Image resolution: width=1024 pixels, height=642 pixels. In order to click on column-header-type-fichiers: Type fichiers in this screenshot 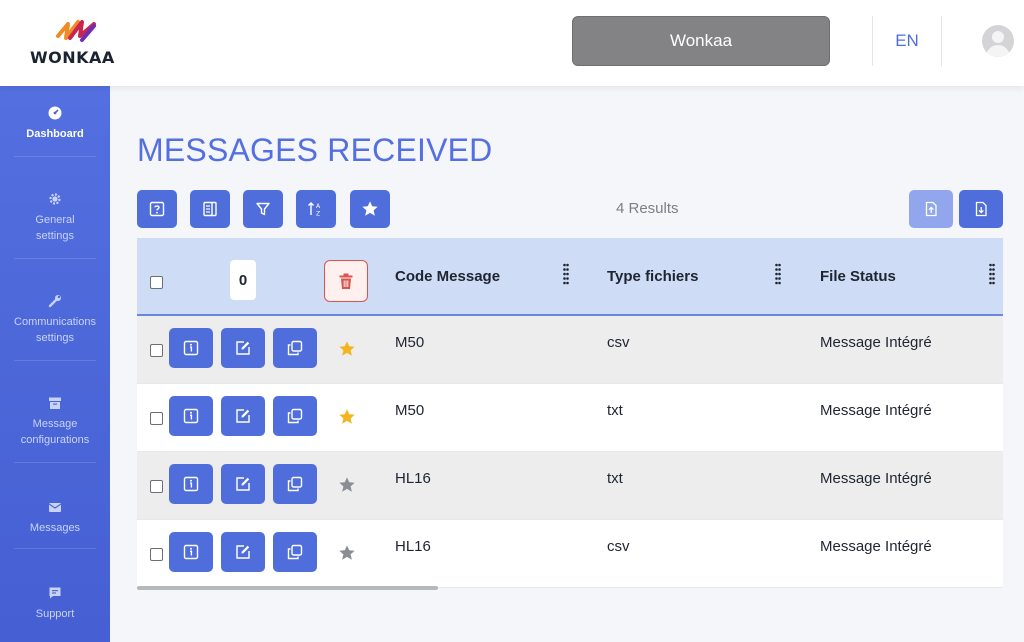, I will do `click(652, 276)`.